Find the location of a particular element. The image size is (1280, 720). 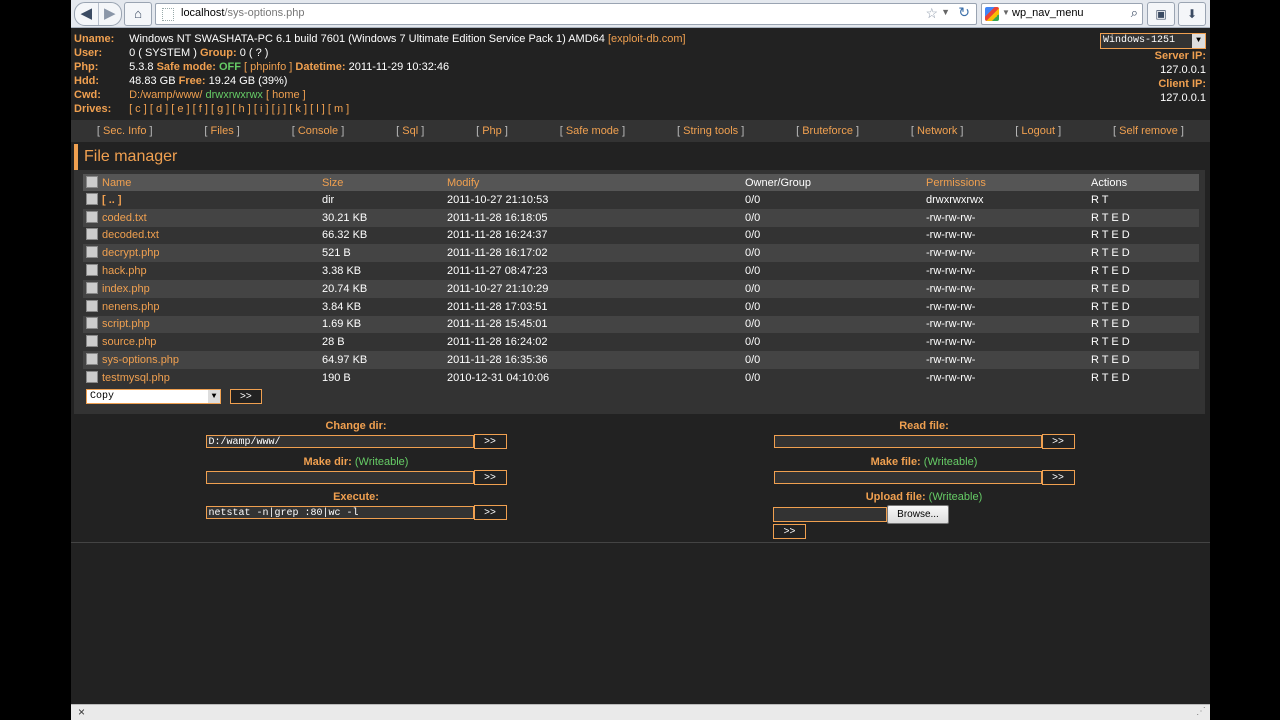

change-dir-go-button: >> is located at coordinates (490, 441).